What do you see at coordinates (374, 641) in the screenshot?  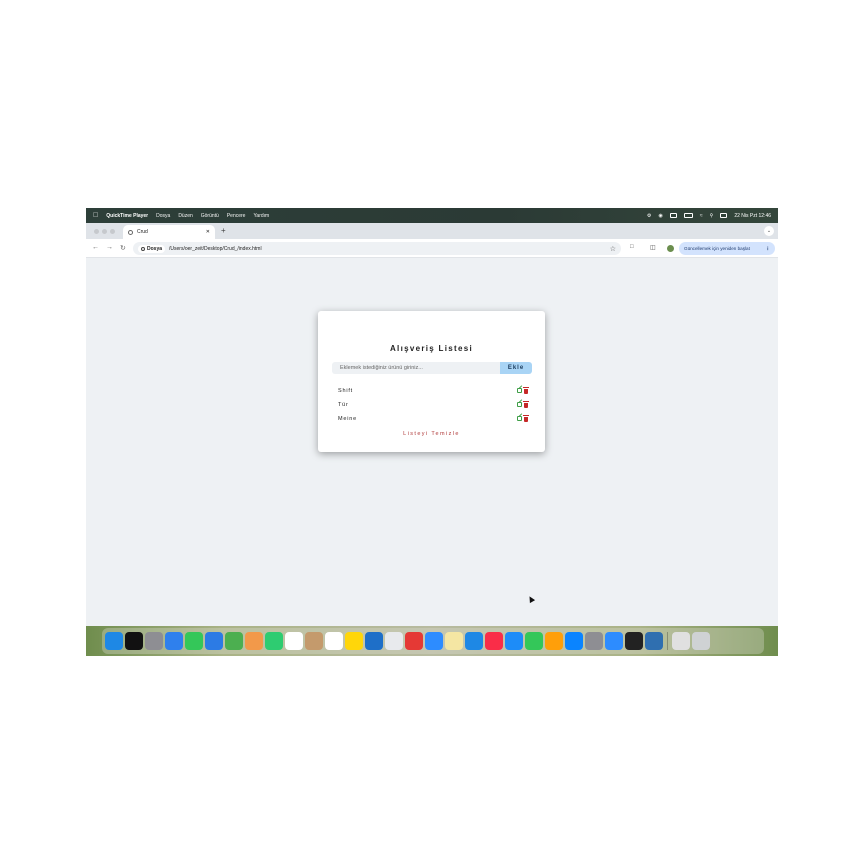 I see `dock-vscode-icon` at bounding box center [374, 641].